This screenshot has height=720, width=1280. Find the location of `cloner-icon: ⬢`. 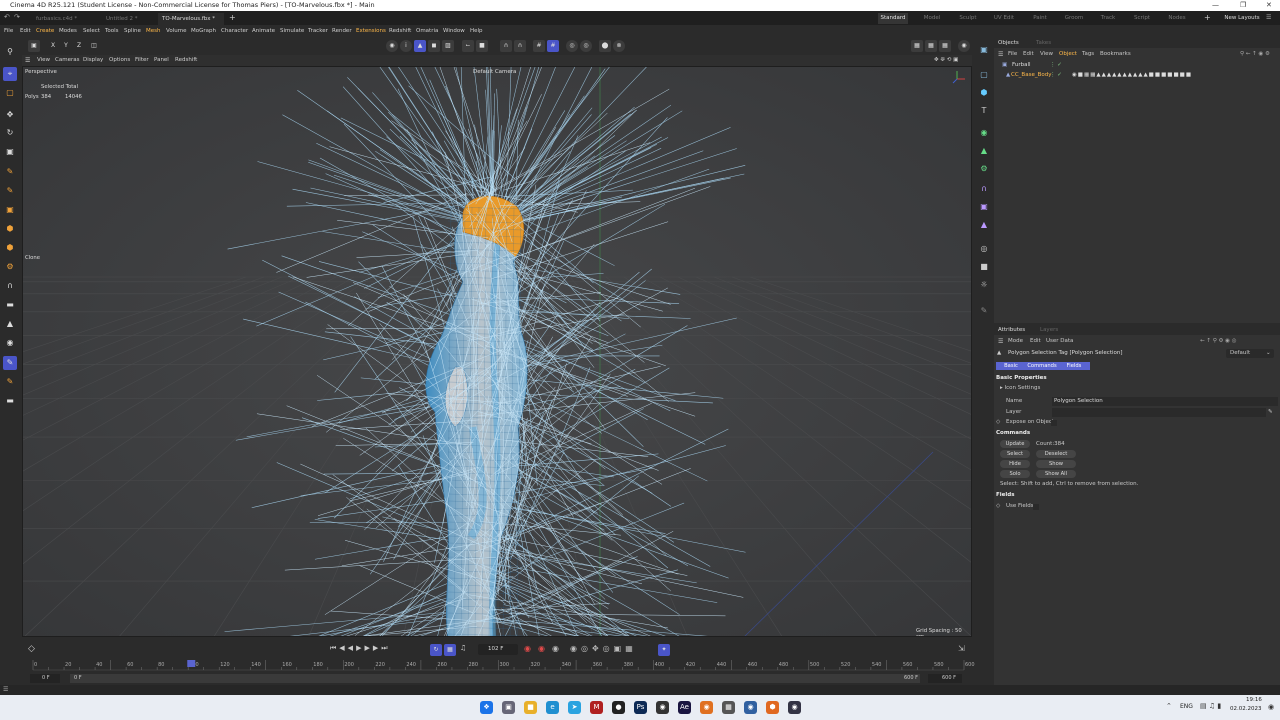

cloner-icon: ⬢ is located at coordinates (10, 248).